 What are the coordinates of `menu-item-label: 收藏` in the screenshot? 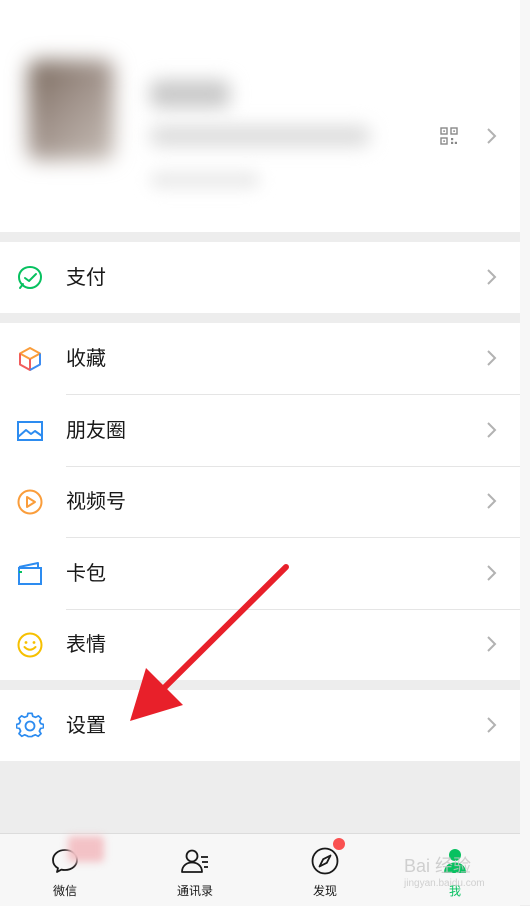 It's located at (86, 358).